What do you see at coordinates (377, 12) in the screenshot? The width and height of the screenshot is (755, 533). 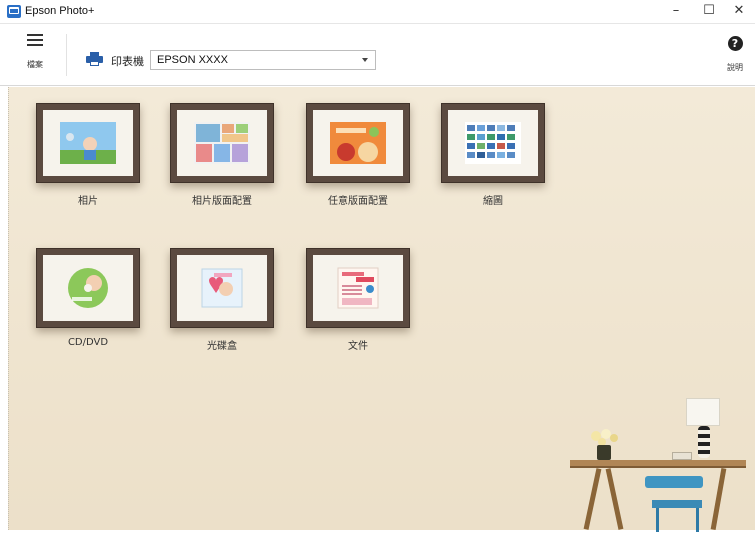 I see `title-bar: Epson Photo+ – ☐ ✕` at bounding box center [377, 12].